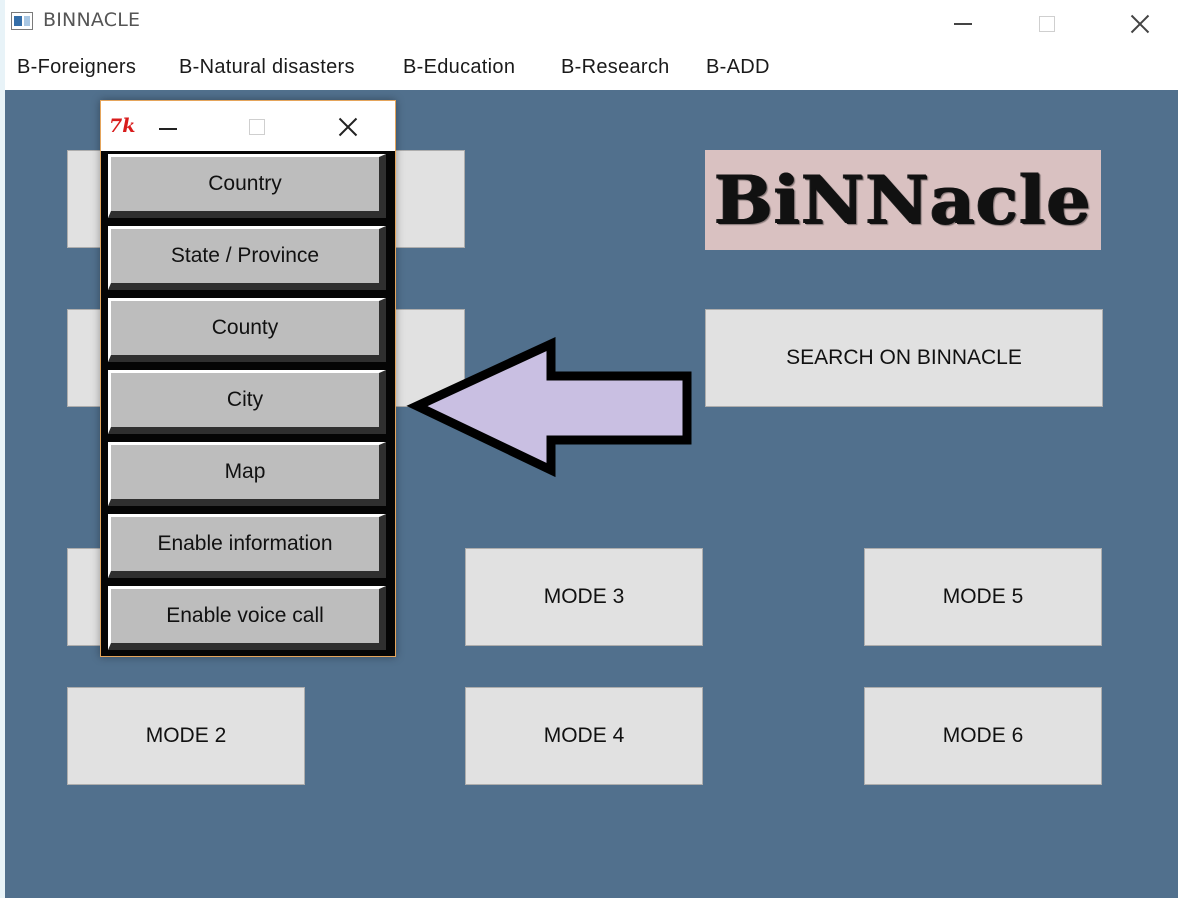  I want to click on logo-text: BiNNacle, so click(903, 200).